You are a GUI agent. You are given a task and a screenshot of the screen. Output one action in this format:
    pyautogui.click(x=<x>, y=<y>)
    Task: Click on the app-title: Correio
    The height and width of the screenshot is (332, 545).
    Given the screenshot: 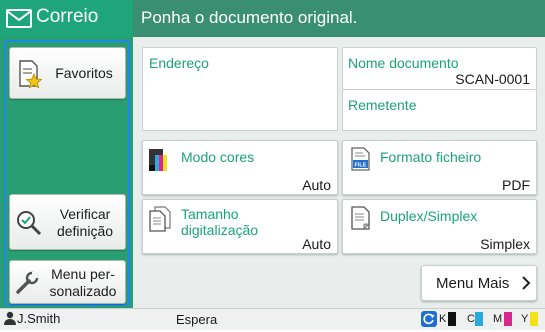 What is the action you would take?
    pyautogui.click(x=67, y=16)
    